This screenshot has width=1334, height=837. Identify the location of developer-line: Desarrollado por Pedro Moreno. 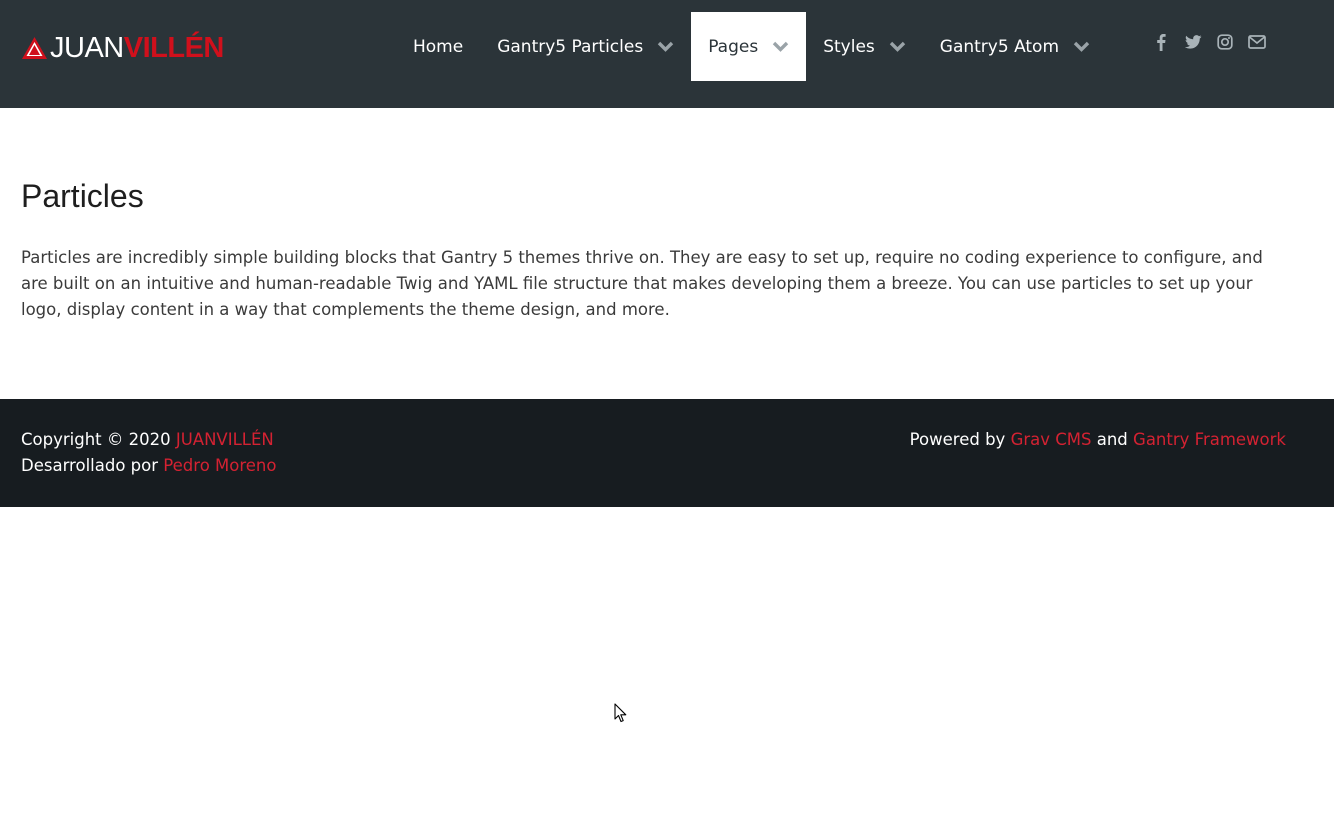
(149, 466).